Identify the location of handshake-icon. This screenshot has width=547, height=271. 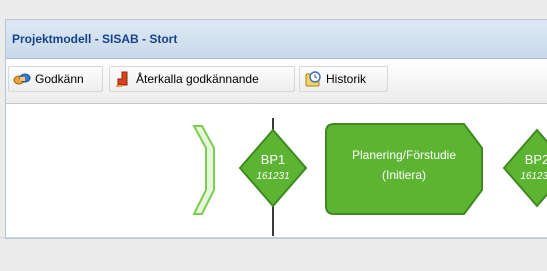
(22, 79).